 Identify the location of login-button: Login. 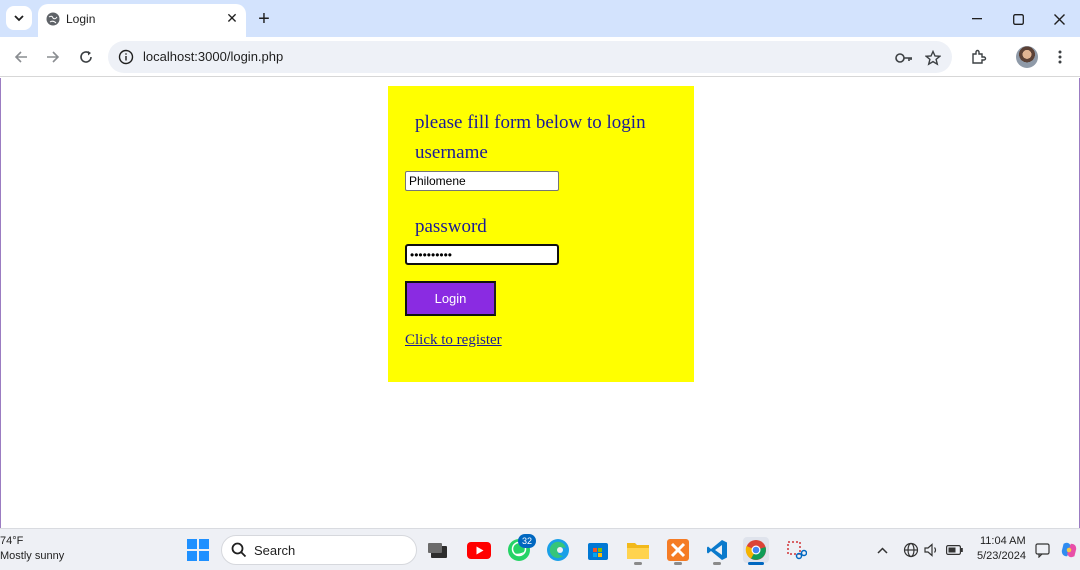
(450, 298).